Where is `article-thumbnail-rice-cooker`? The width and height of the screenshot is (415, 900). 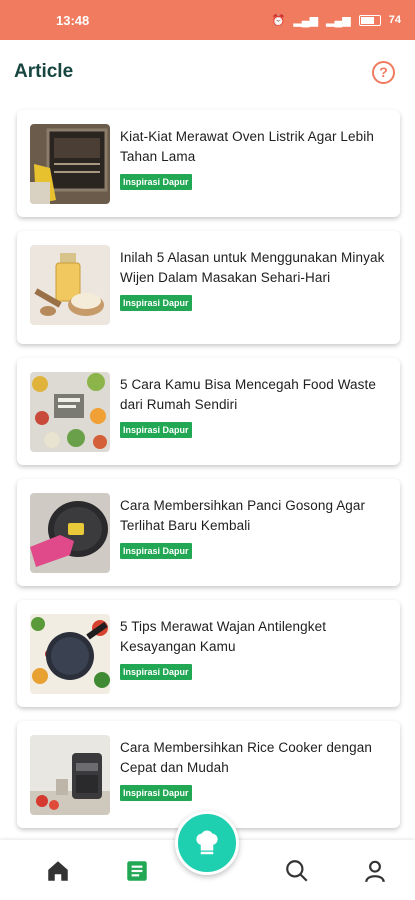 article-thumbnail-rice-cooker is located at coordinates (70, 775).